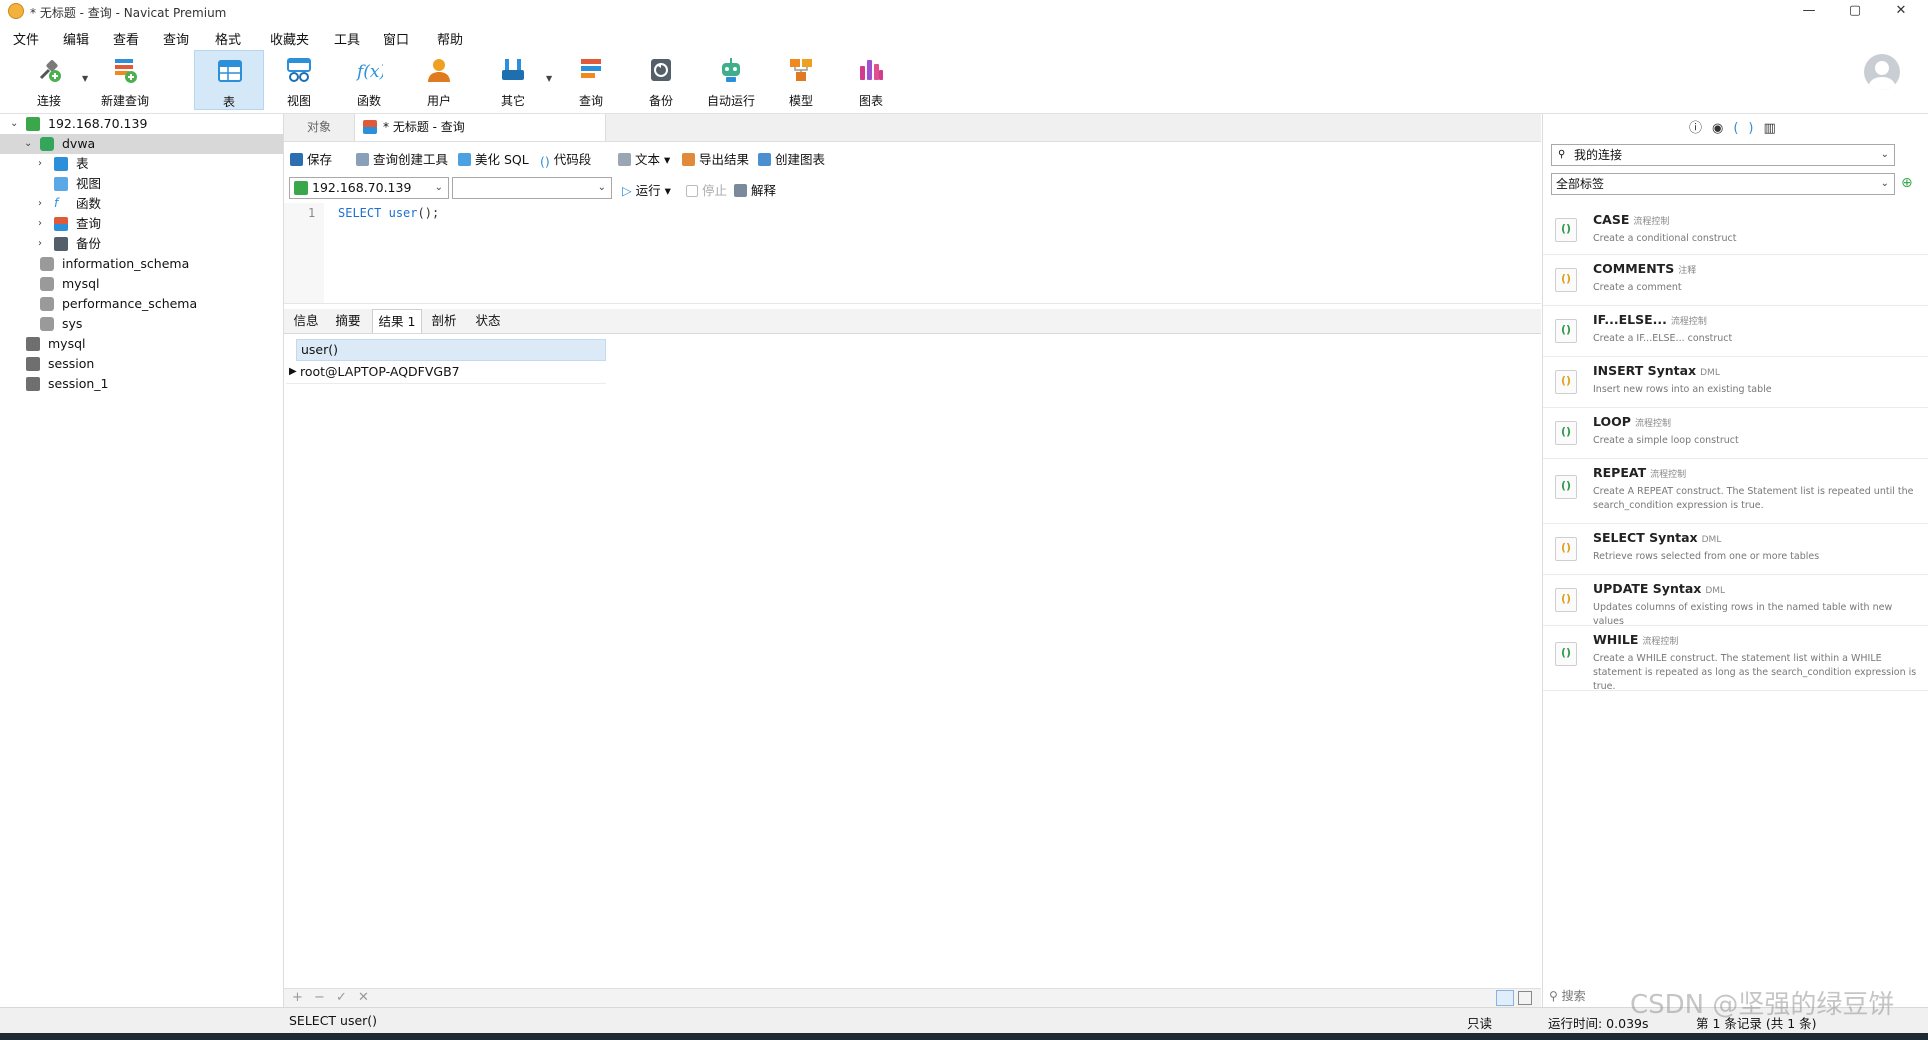 The width and height of the screenshot is (1928, 1040). I want to click on snippet-search: ⚲ 搜索, so click(1567, 995).